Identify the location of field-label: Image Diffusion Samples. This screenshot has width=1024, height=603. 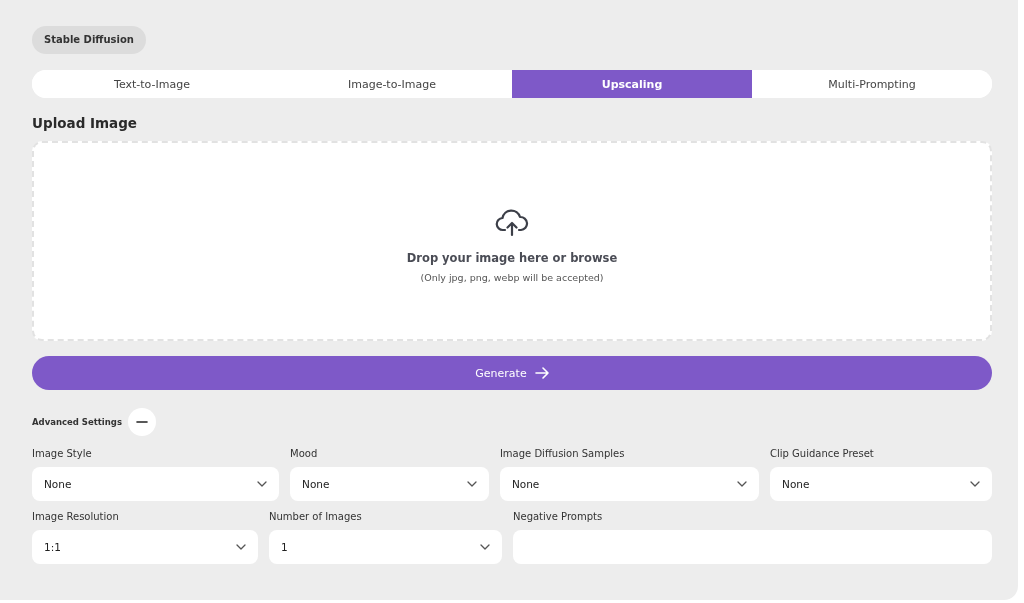
(562, 453).